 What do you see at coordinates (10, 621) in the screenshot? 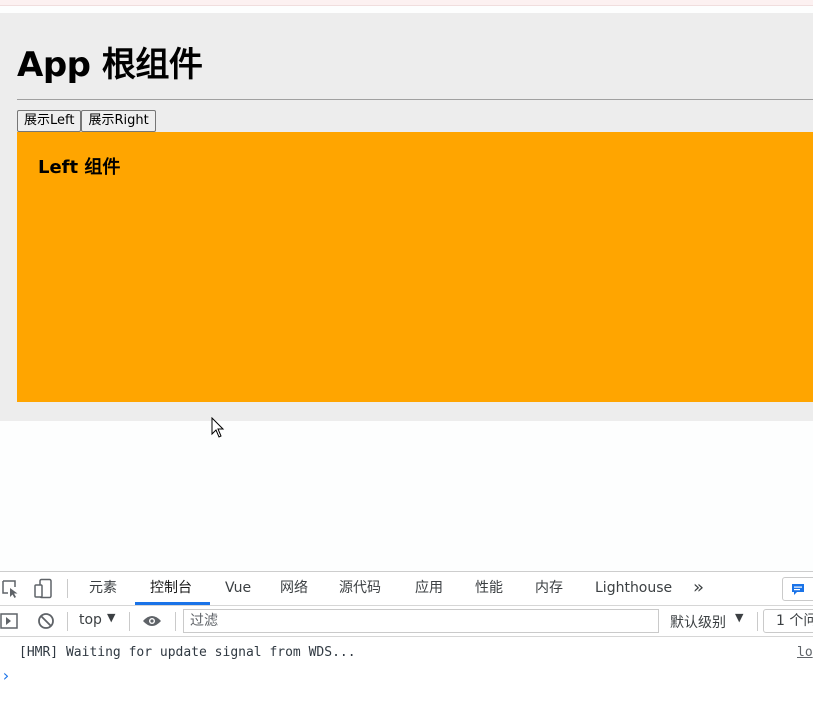
I see `sidebar-toggle-icon` at bounding box center [10, 621].